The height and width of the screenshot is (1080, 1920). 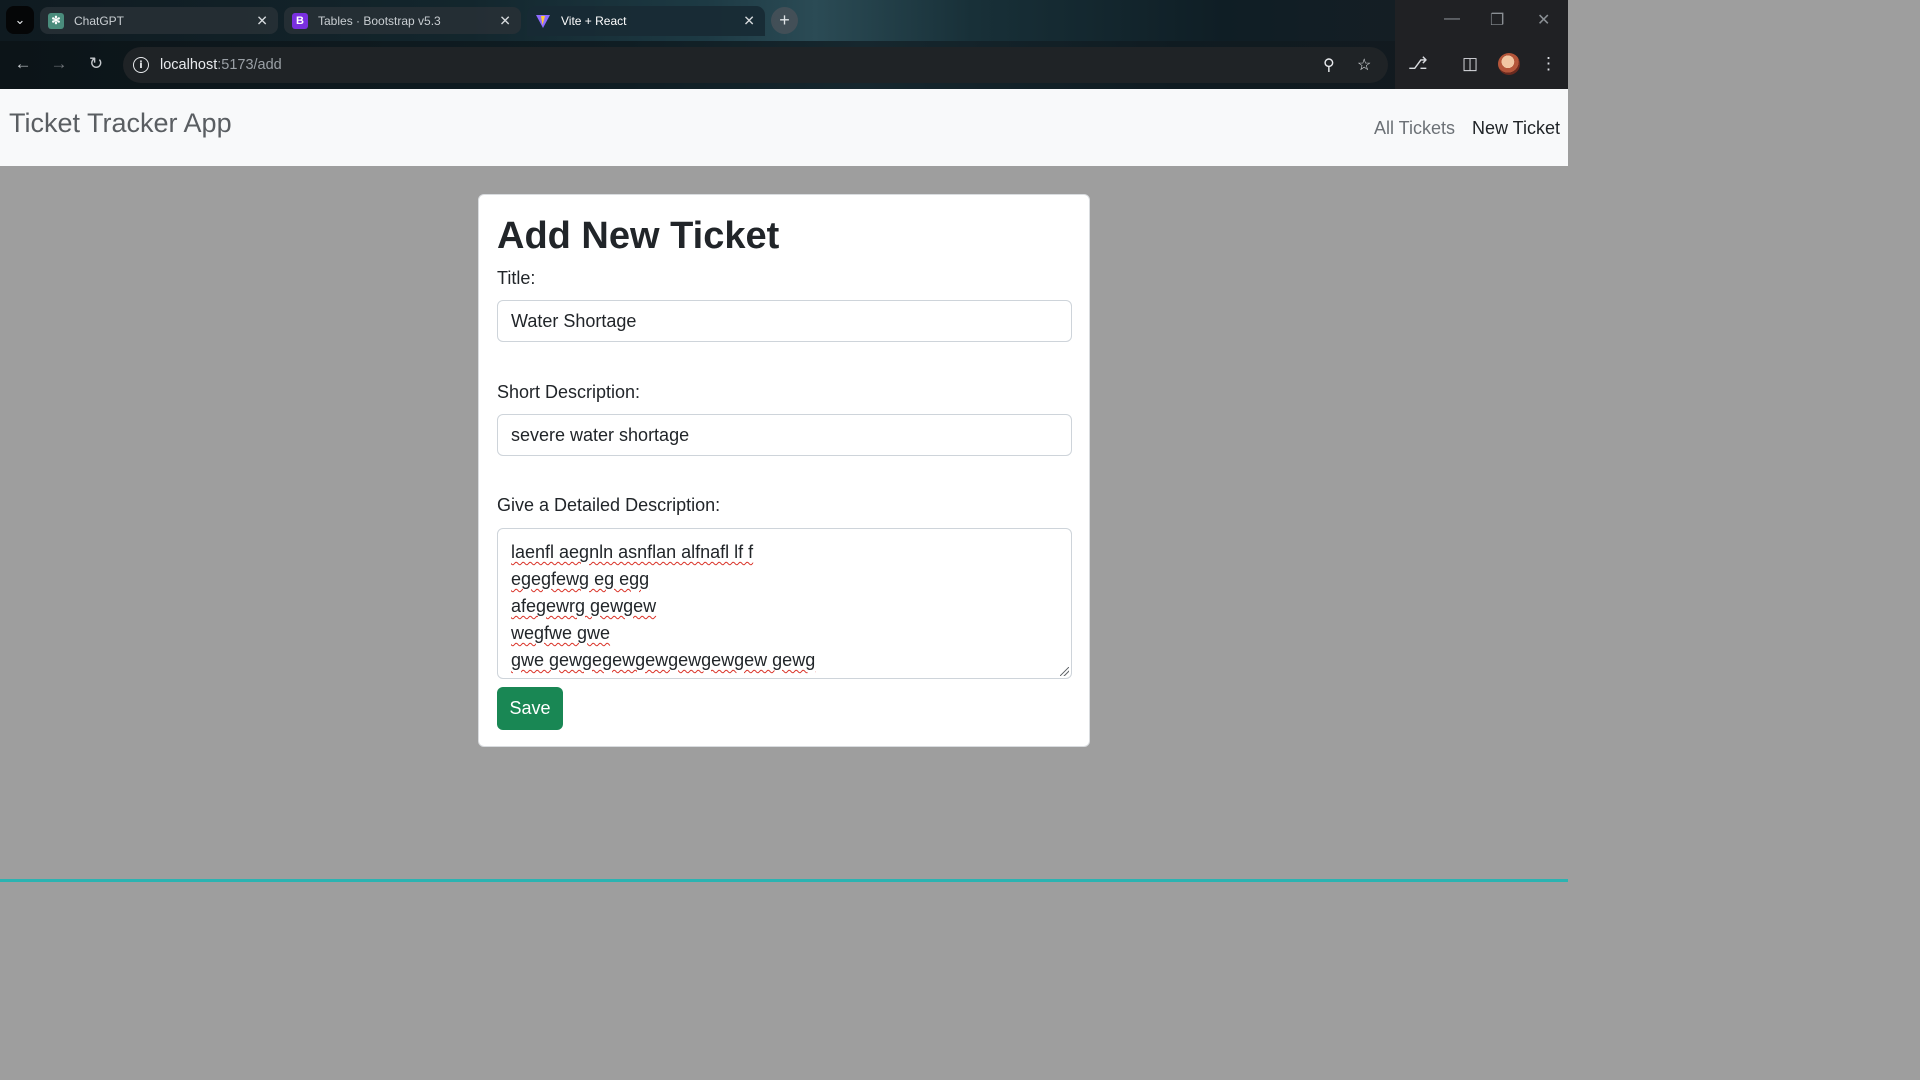 What do you see at coordinates (1497, 20) in the screenshot?
I see `restore-icon: ❐` at bounding box center [1497, 20].